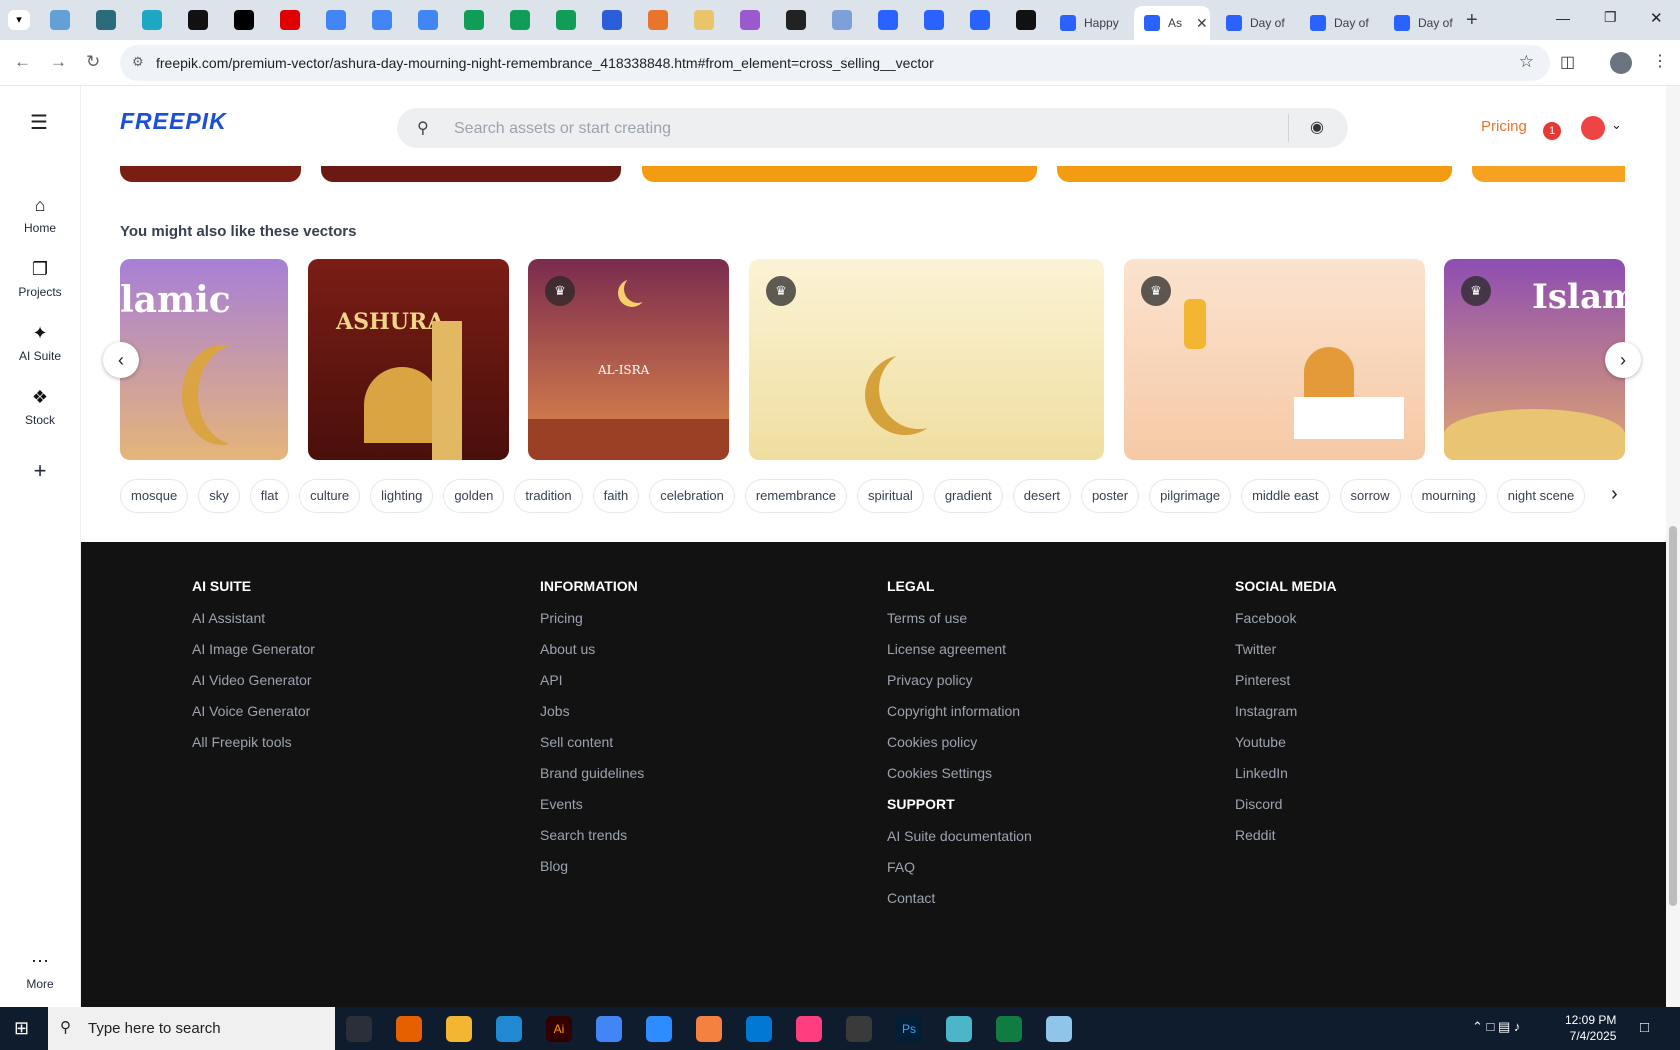 Image resolution: width=1680 pixels, height=1050 pixels. I want to click on user-avatar, so click(1593, 128).